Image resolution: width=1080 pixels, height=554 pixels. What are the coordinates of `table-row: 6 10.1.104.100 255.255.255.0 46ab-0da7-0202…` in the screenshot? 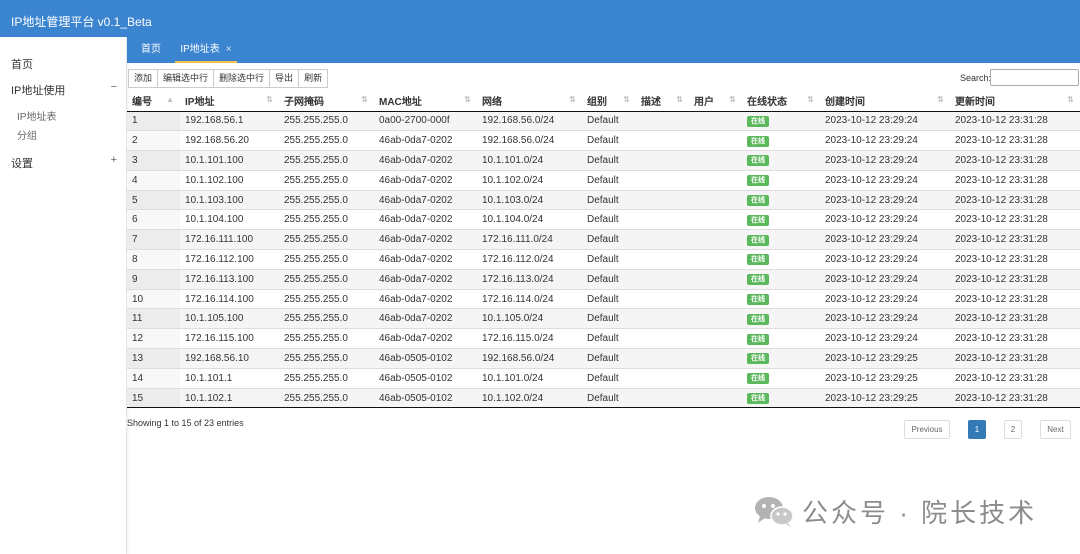 It's located at (603, 219).